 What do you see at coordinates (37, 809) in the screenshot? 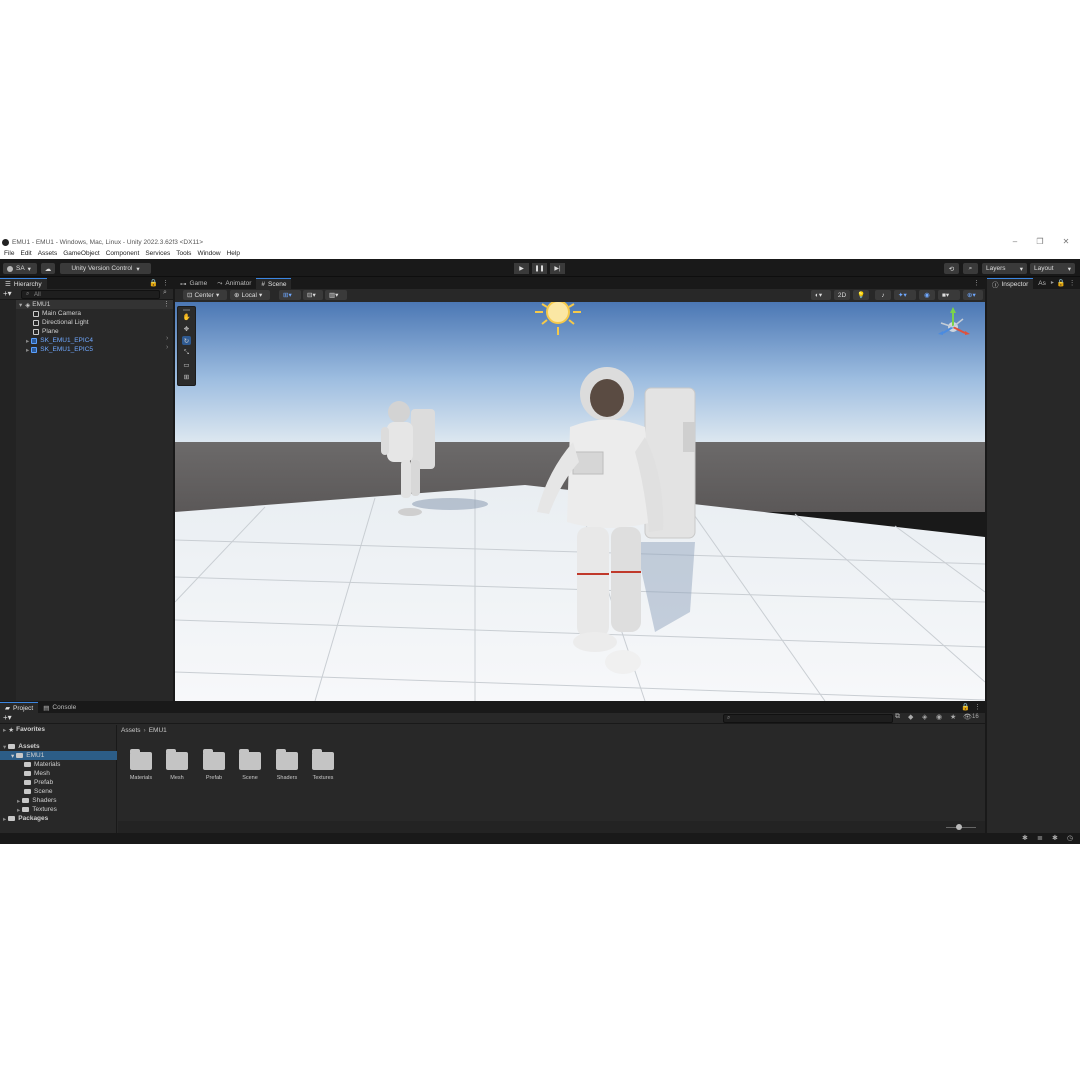
I see `tree-textures: ▸ Textures` at bounding box center [37, 809].